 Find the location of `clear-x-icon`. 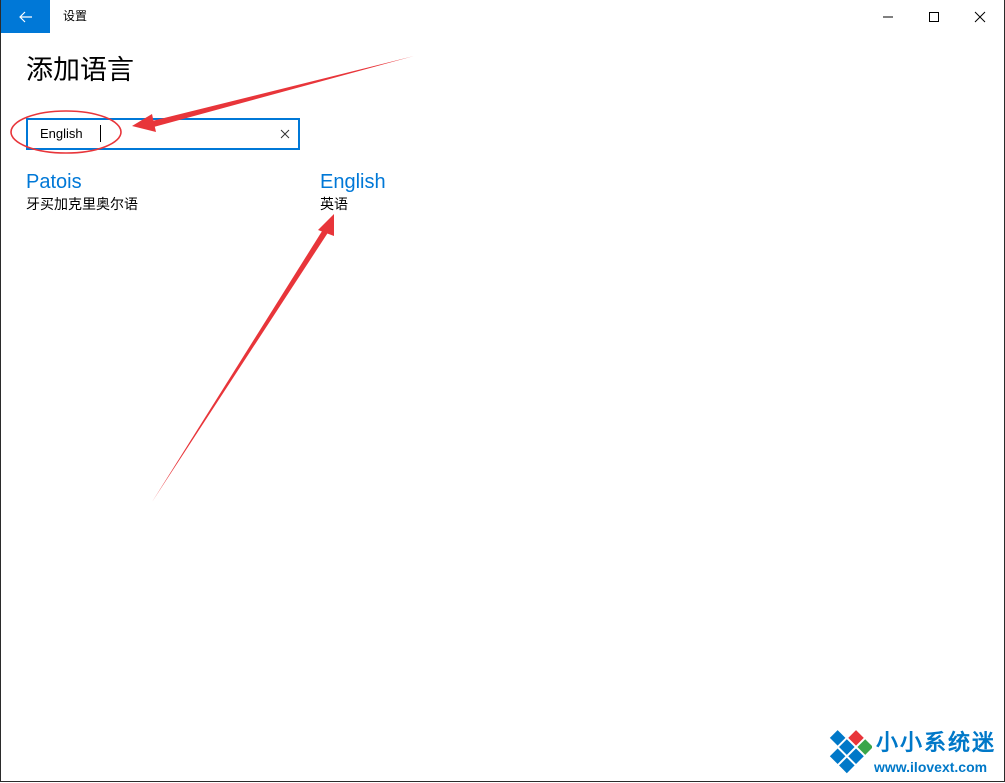

clear-x-icon is located at coordinates (285, 134).